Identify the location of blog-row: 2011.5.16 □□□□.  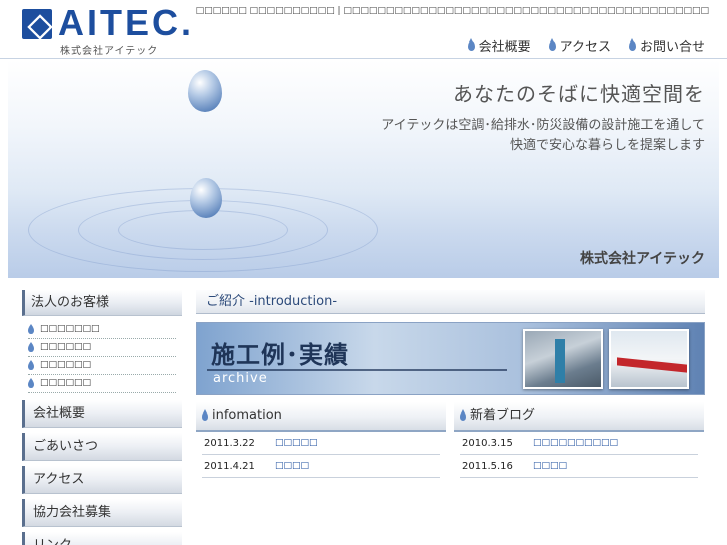
(579, 466).